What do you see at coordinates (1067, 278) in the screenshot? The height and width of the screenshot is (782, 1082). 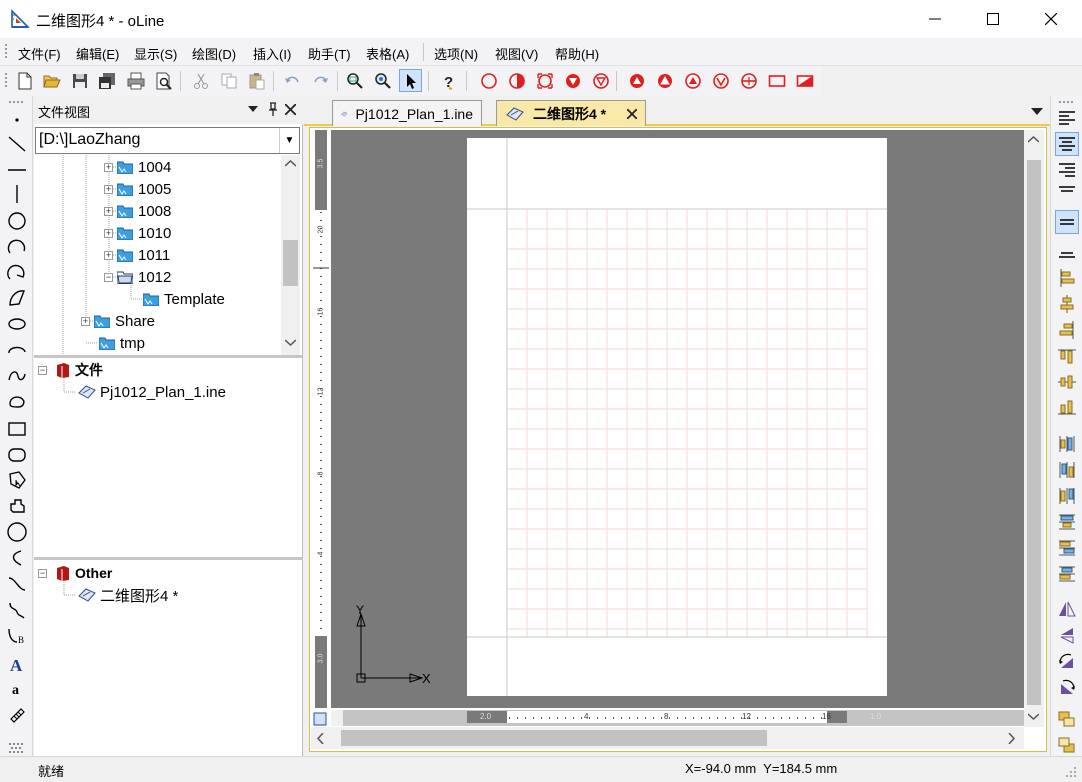 I see `align-obj-left-button` at bounding box center [1067, 278].